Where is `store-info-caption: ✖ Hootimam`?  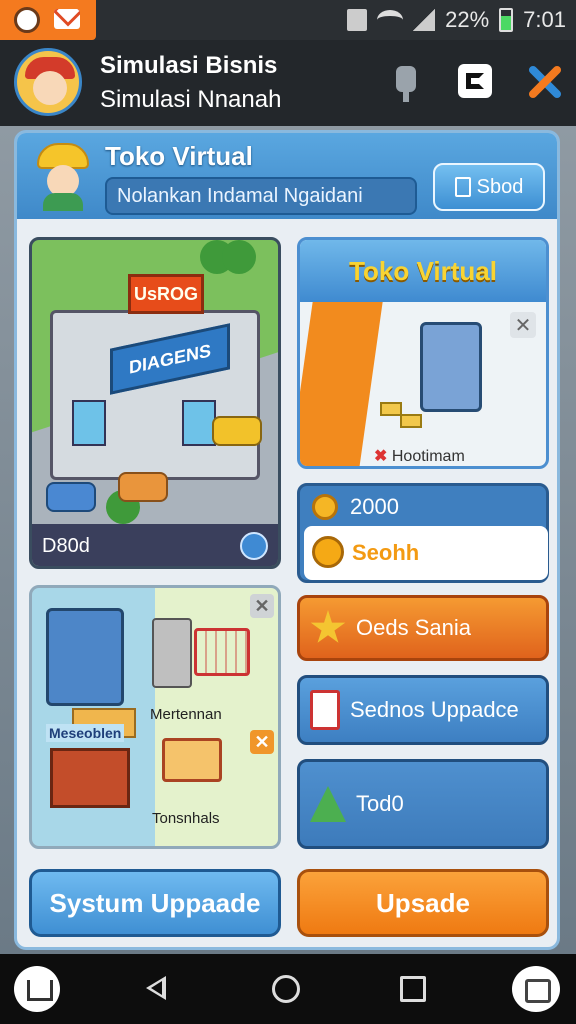 store-info-caption: ✖ Hootimam is located at coordinates (419, 456).